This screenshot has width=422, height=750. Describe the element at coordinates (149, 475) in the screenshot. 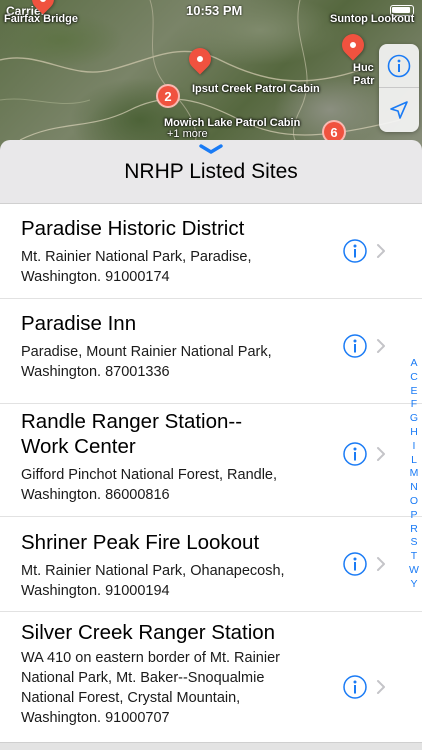

I see `site-address-line: Gifford Pinchot National Forest, Randle,` at that location.